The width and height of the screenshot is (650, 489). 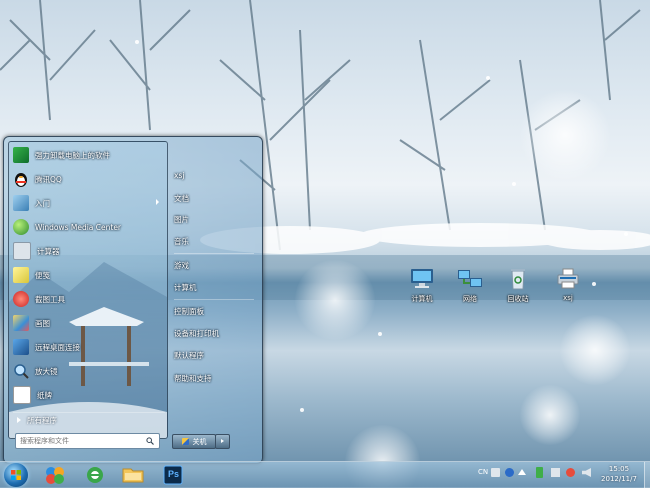 I want to click on computer-icon, so click(x=422, y=279).